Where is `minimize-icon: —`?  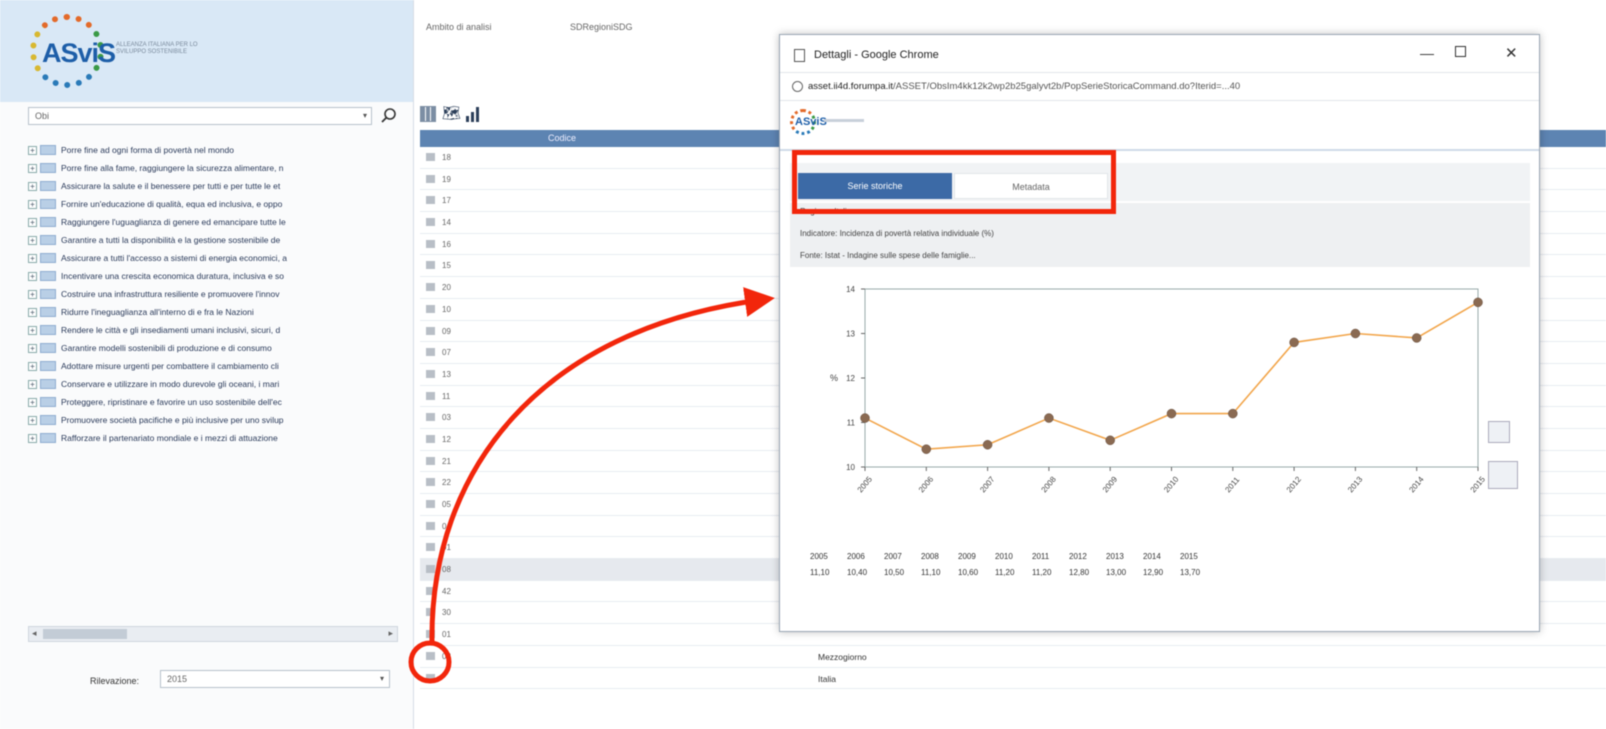 minimize-icon: — is located at coordinates (1427, 53).